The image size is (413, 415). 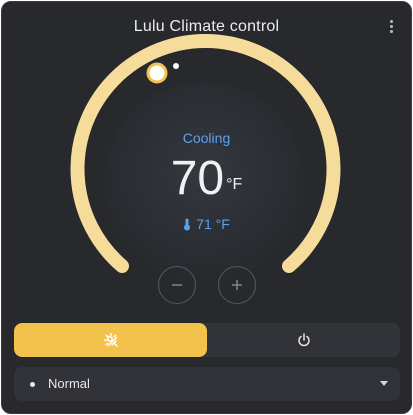 What do you see at coordinates (176, 66) in the screenshot?
I see `current-temp-marker` at bounding box center [176, 66].